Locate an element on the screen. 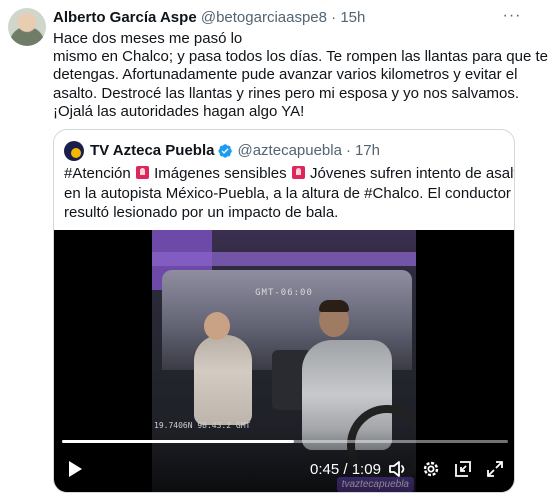 The height and width of the screenshot is (494, 554). quoted-tweet-header: TV Azteca Puebla @aztecapuebla · 17h is located at coordinates (222, 151).